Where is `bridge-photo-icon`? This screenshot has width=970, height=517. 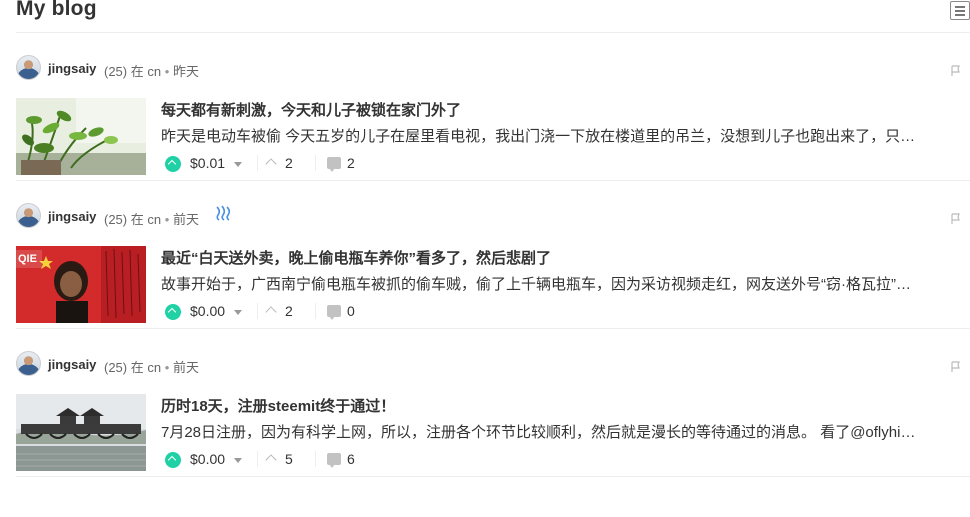
bridge-photo-icon is located at coordinates (81, 432).